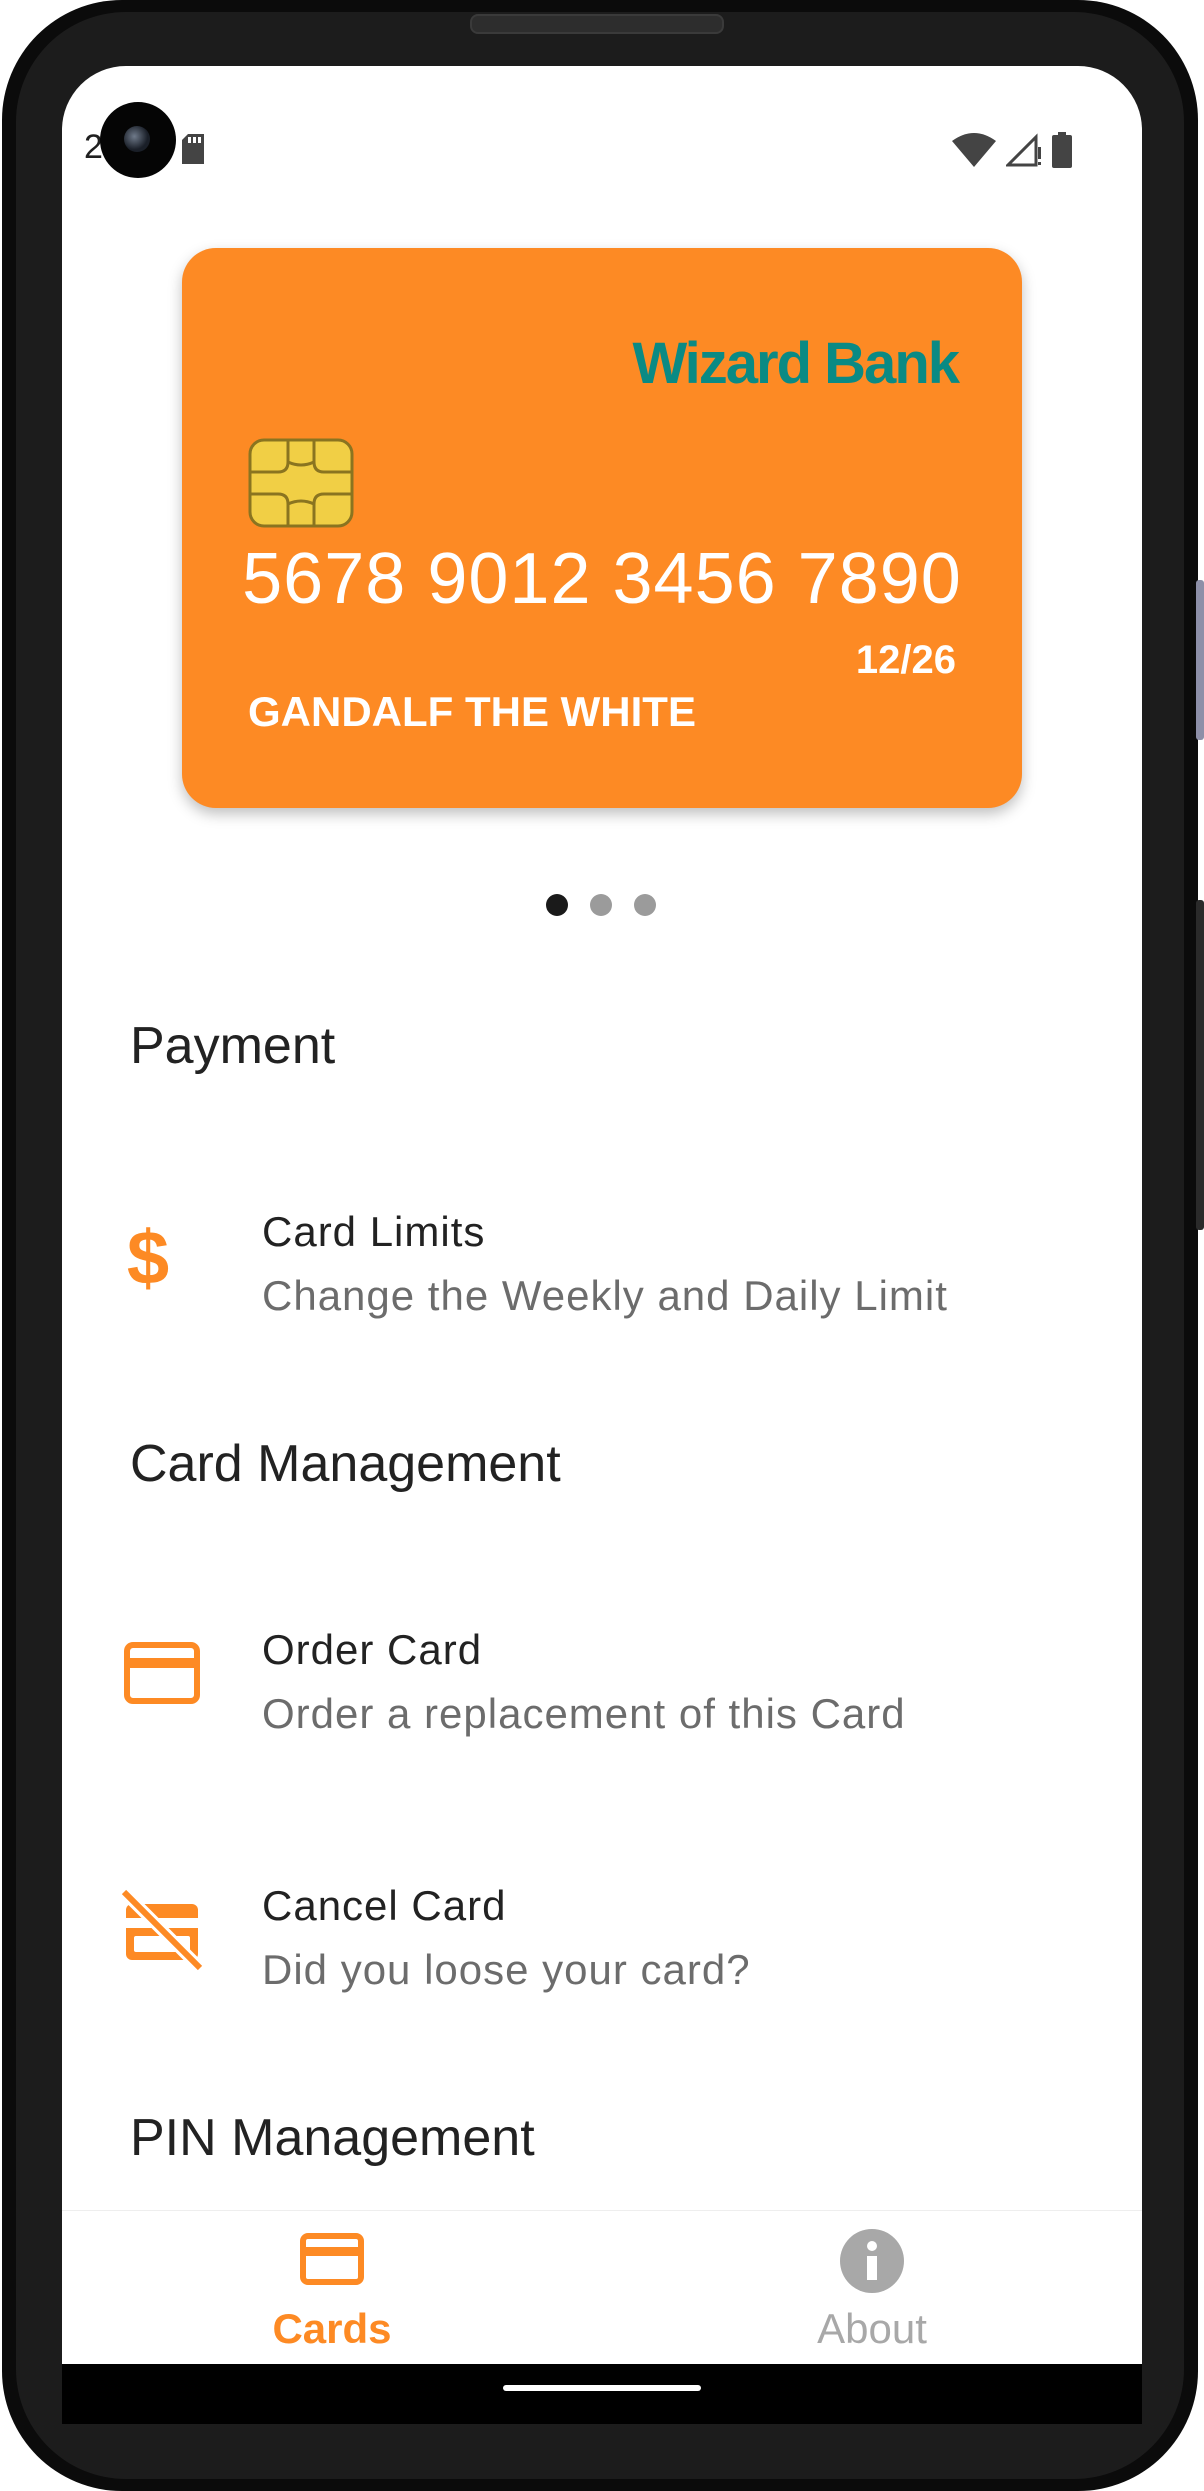 This screenshot has width=1204, height=2491. I want to click on section-title-payment: Payment, so click(233, 1046).